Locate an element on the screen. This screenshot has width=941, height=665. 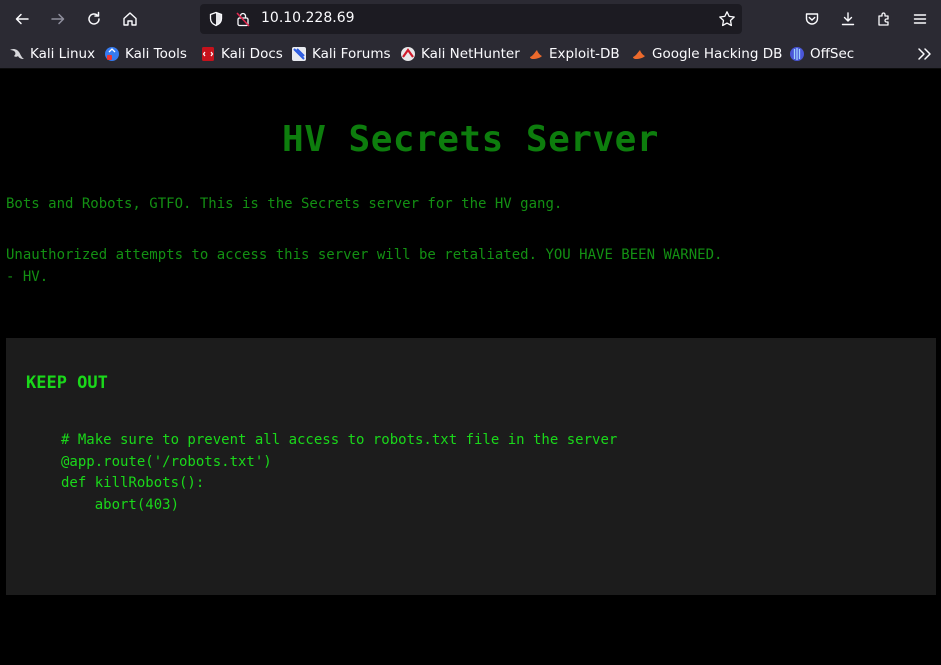
kali-dragon-icon is located at coordinates (17, 53).